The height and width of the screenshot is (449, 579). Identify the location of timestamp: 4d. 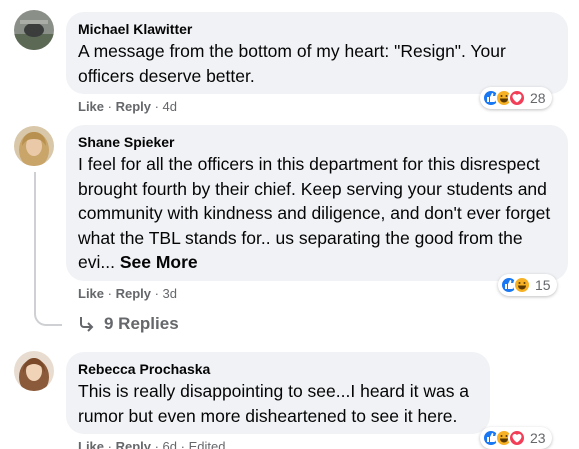
(170, 106).